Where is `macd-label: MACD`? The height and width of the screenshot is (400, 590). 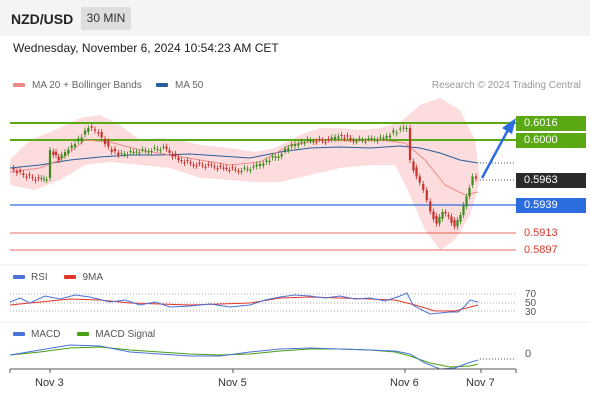
macd-label: MACD is located at coordinates (46, 334).